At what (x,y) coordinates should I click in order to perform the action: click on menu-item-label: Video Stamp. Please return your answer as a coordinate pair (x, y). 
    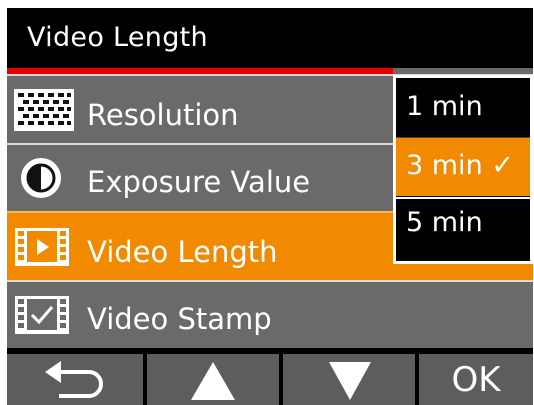
    Looking at the image, I should click on (179, 319).